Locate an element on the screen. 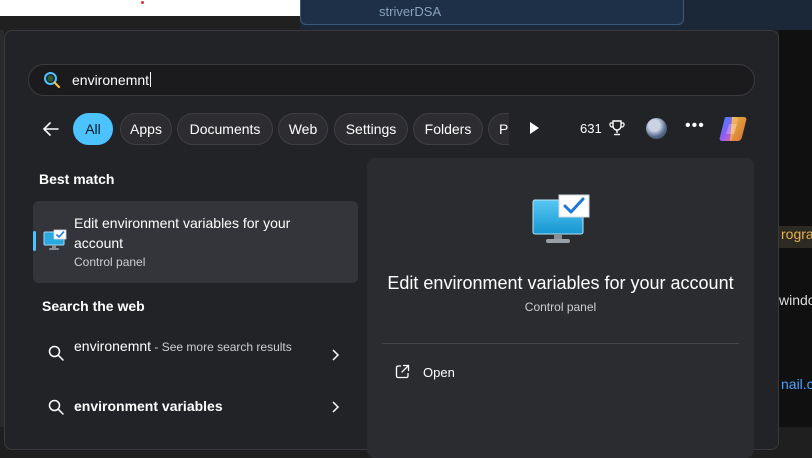 Image resolution: width=812 pixels, height=458 pixels. search-query: environemnt is located at coordinates (112, 80).